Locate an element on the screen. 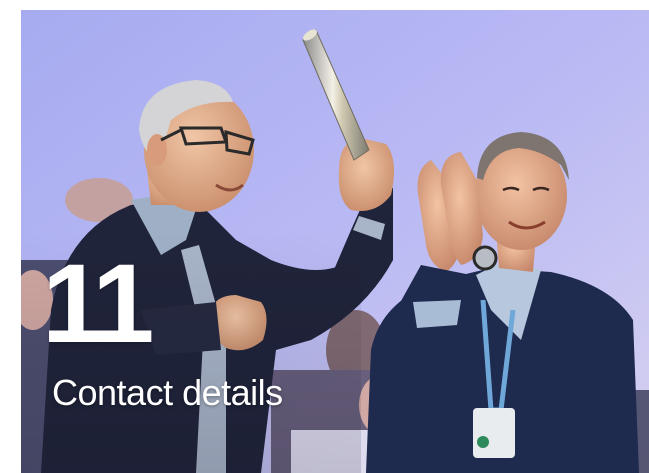 This screenshot has width=649, height=473. section-number: 11 is located at coordinates (98, 303).